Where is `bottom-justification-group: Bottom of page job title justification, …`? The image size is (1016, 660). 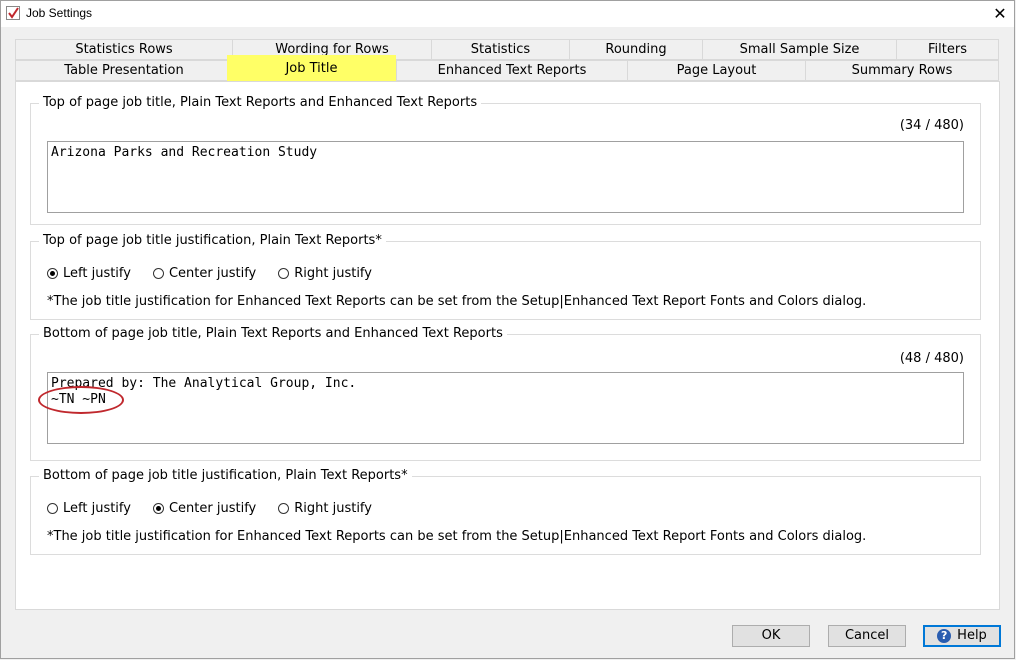
bottom-justification-group: Bottom of page job title justification, … is located at coordinates (505, 511).